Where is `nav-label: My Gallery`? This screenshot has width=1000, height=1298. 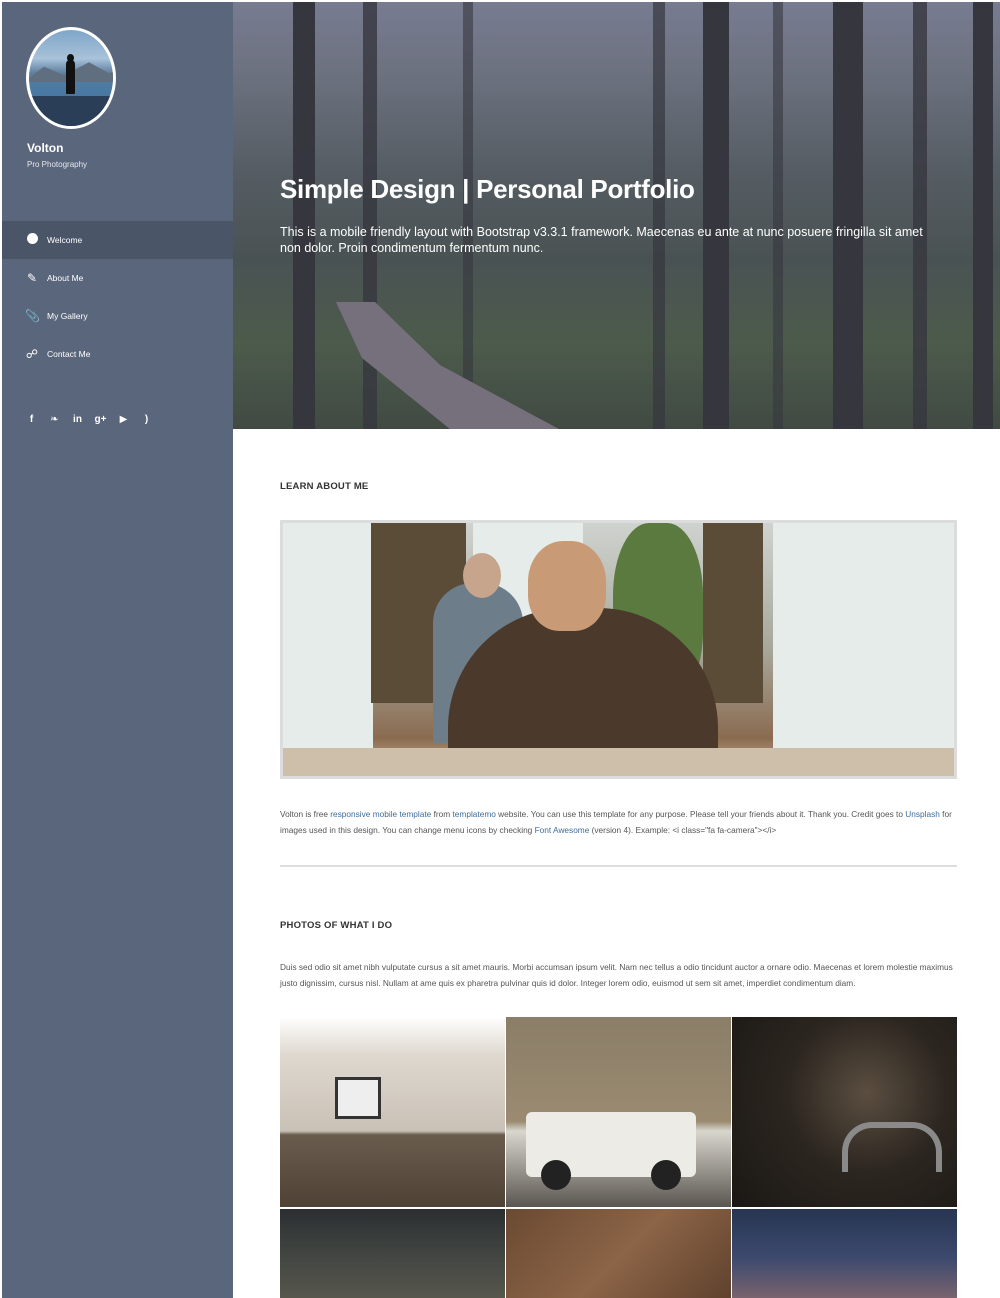 nav-label: My Gallery is located at coordinates (67, 316).